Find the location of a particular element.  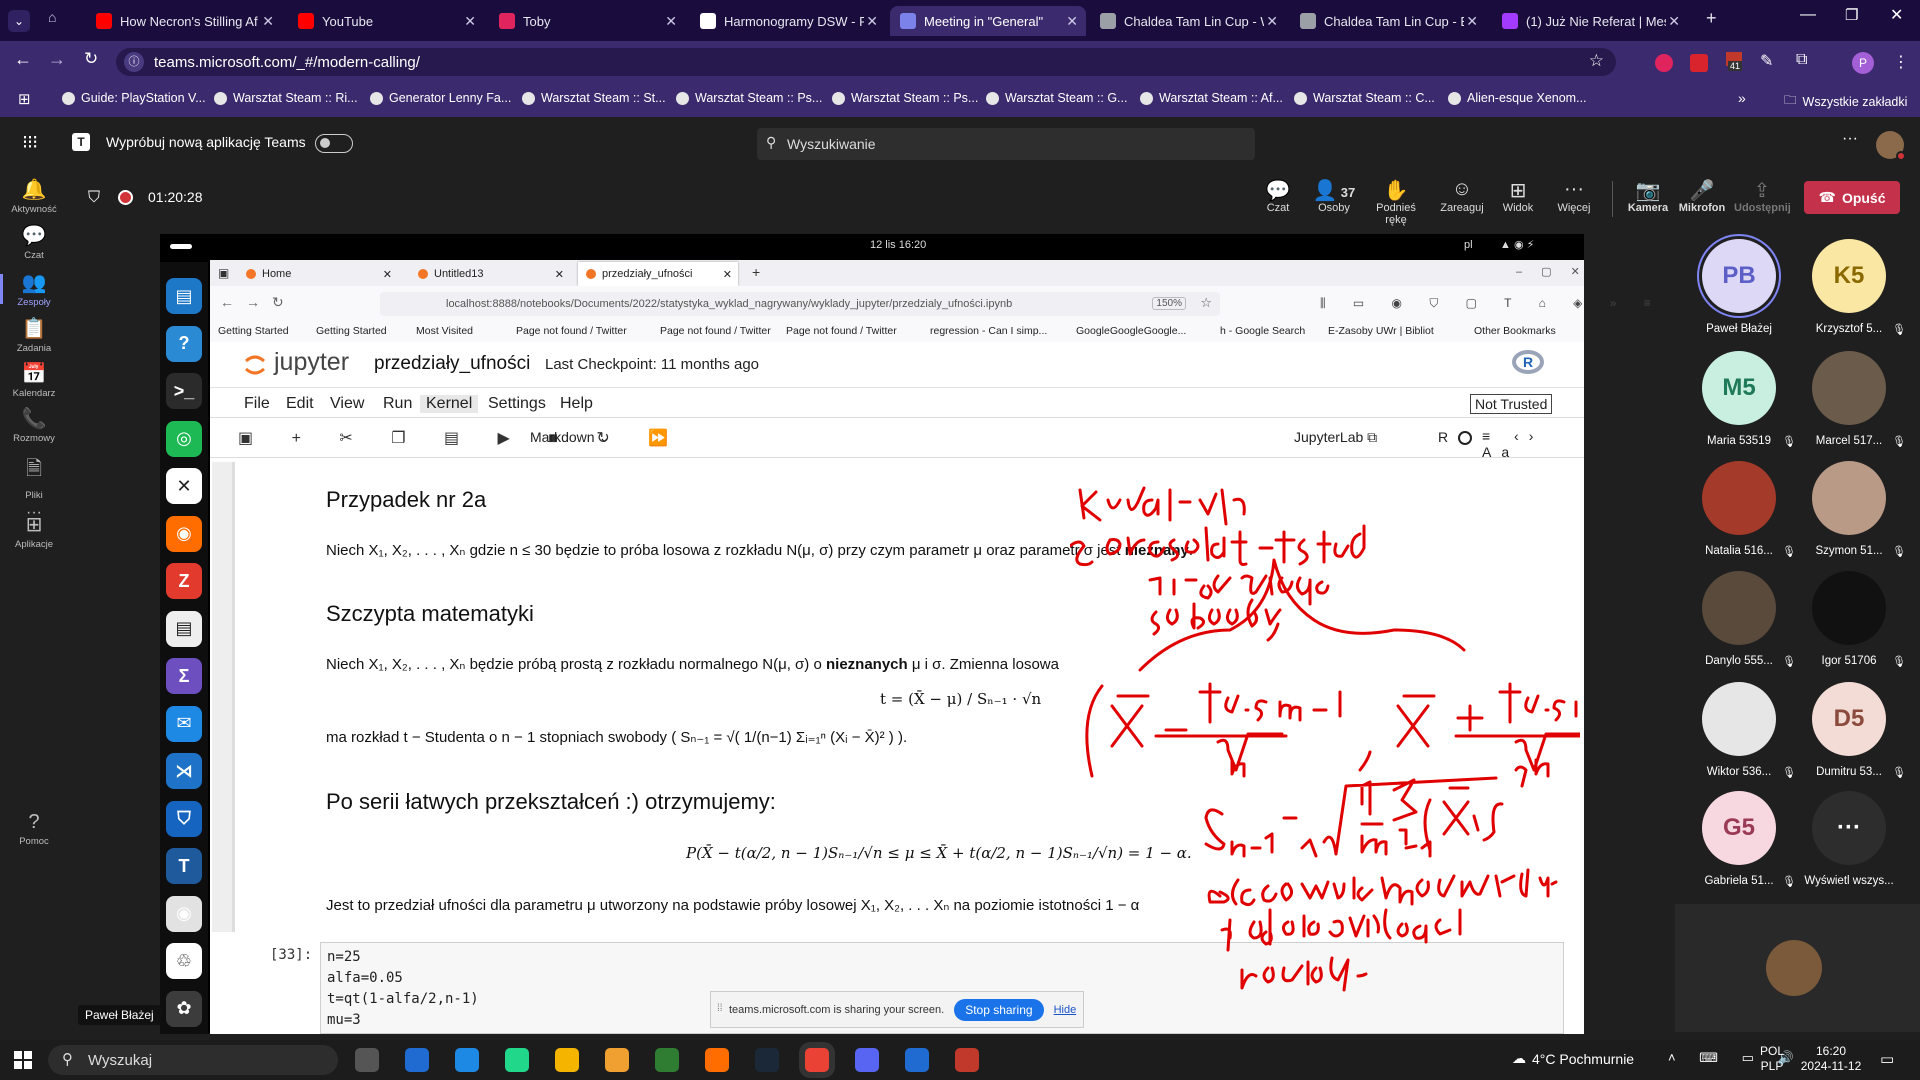

rail-item-8: ? Pomoc is located at coordinates (34, 829).